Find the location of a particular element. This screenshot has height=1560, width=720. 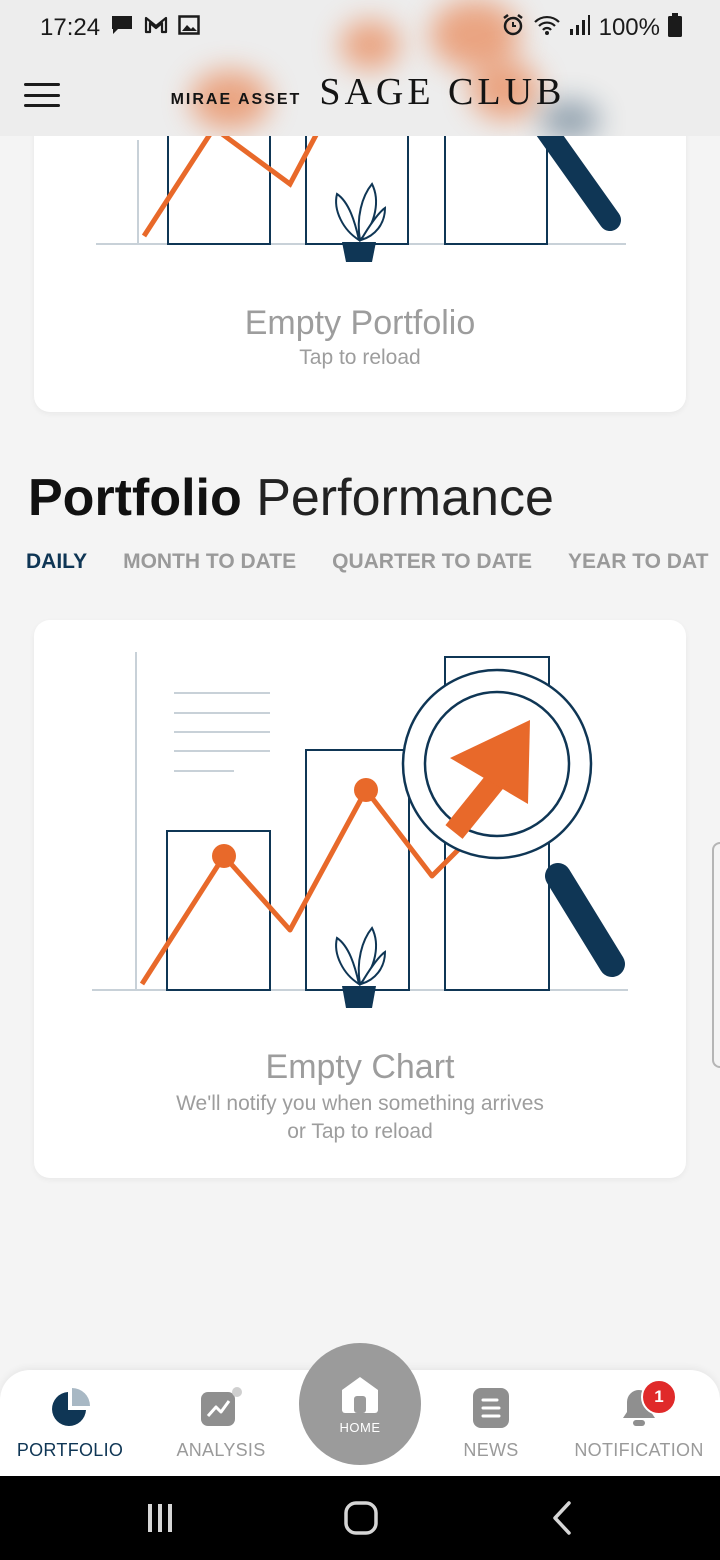

empty-portfolio-title: Empty Portfolio is located at coordinates (360, 323).